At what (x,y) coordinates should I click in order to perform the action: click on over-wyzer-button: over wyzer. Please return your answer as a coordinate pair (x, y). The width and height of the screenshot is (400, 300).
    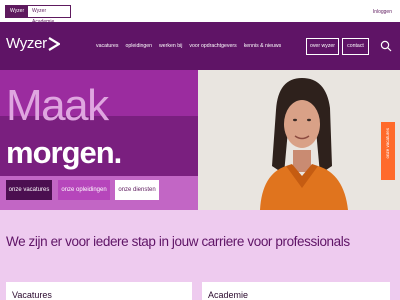
    Looking at the image, I should click on (322, 46).